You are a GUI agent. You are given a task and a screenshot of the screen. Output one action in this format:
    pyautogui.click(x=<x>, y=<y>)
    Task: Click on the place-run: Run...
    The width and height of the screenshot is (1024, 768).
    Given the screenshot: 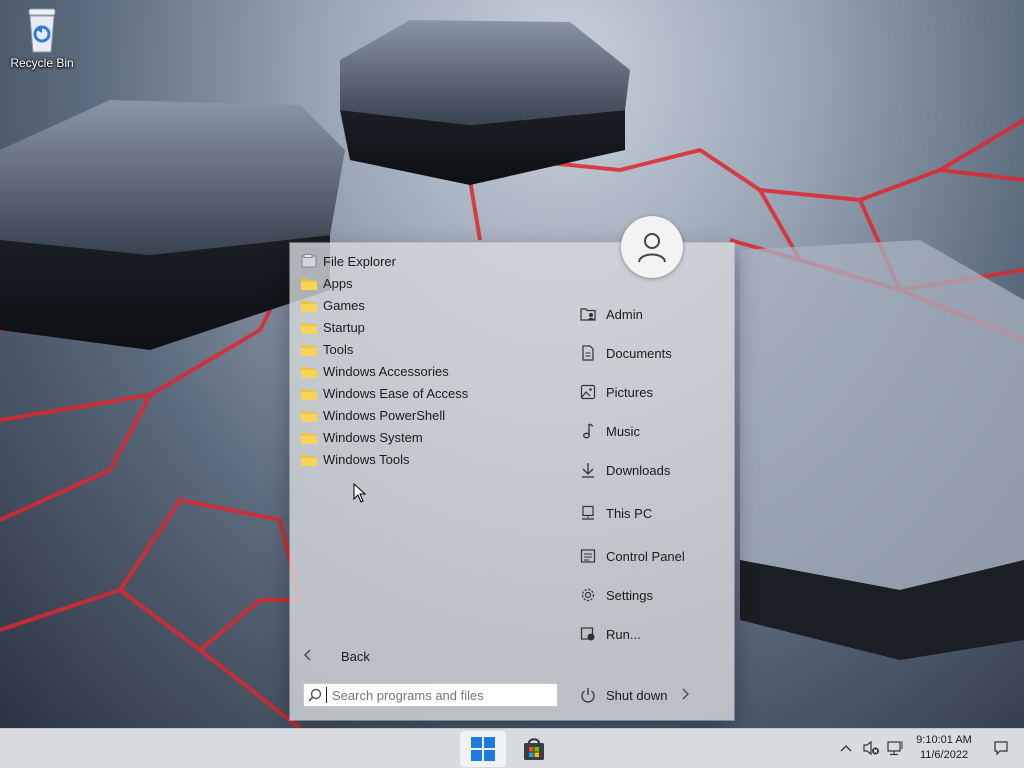 What is the action you would take?
    pyautogui.click(x=653, y=634)
    